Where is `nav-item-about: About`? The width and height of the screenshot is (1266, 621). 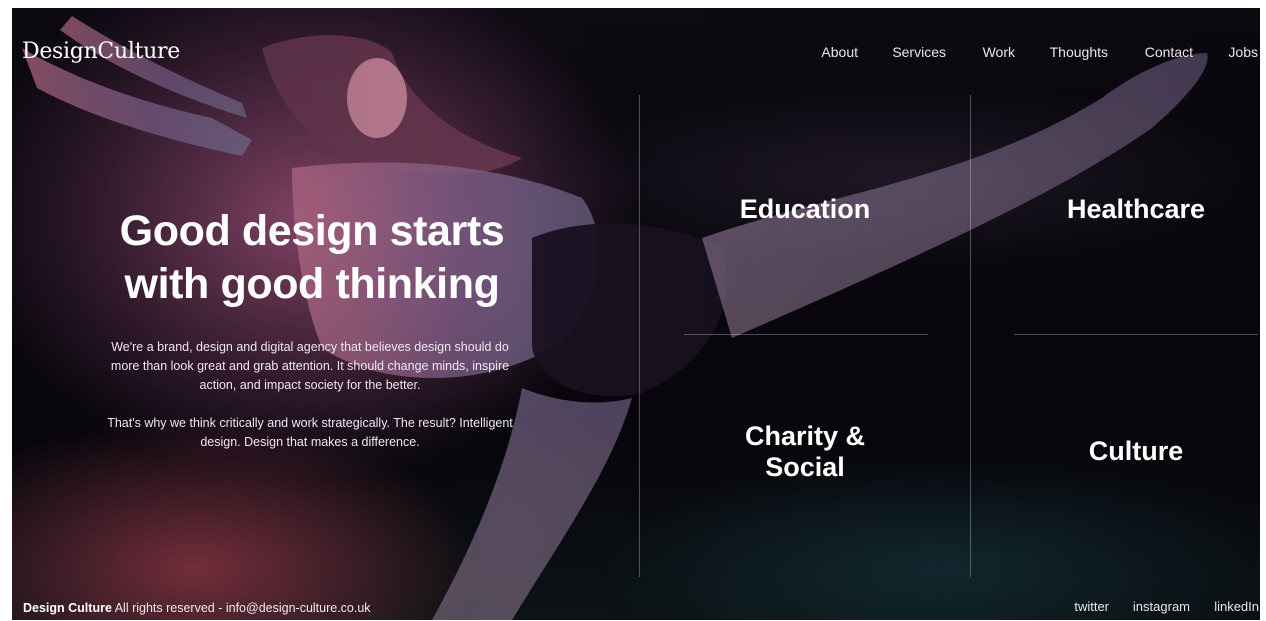 nav-item-about: About is located at coordinates (839, 52).